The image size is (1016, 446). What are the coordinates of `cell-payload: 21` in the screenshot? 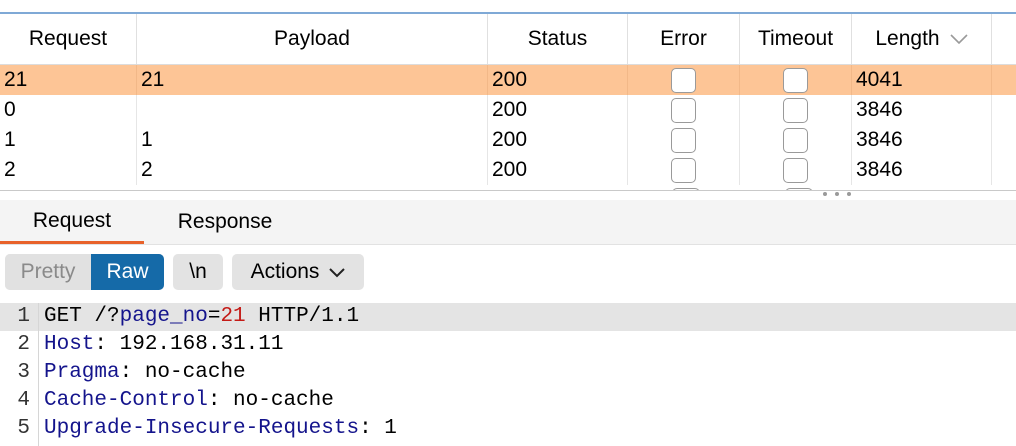 It's located at (312, 80).